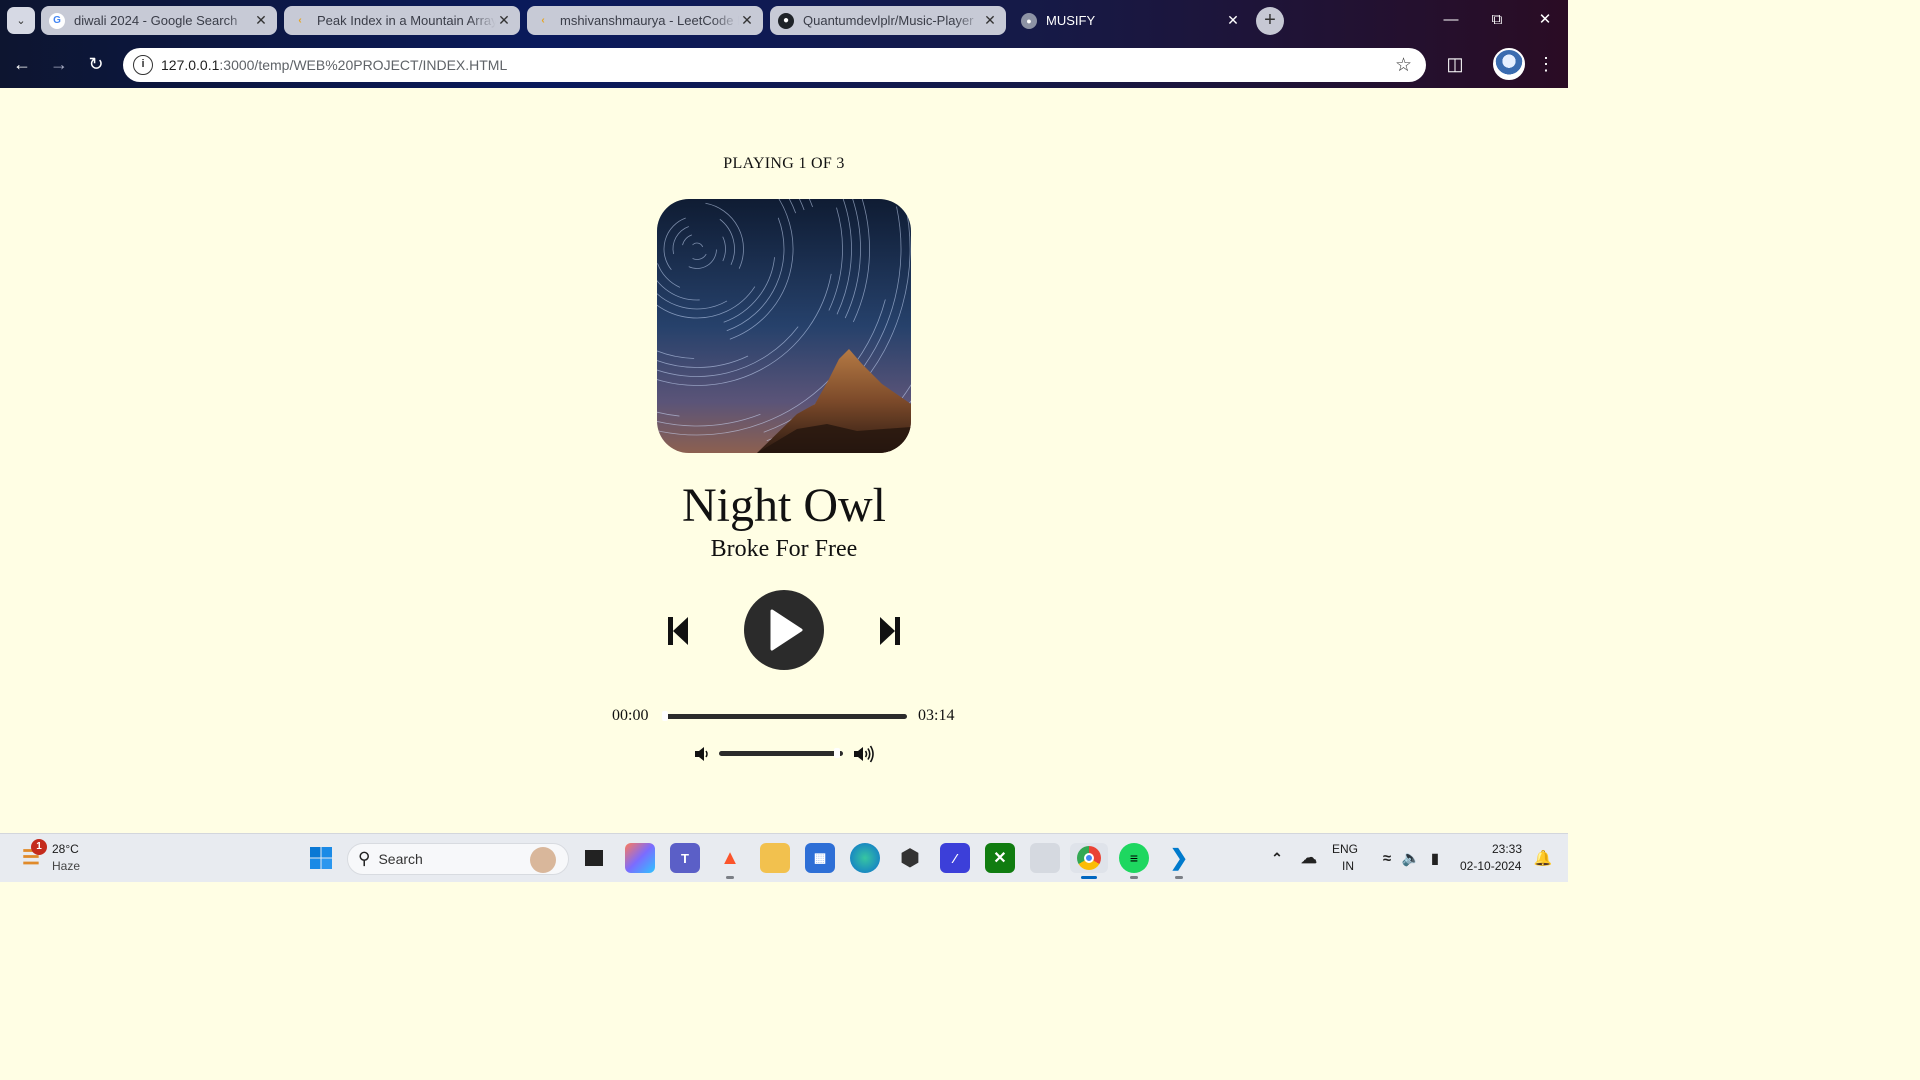  I want to click on language-bottom: IN, so click(1348, 866).